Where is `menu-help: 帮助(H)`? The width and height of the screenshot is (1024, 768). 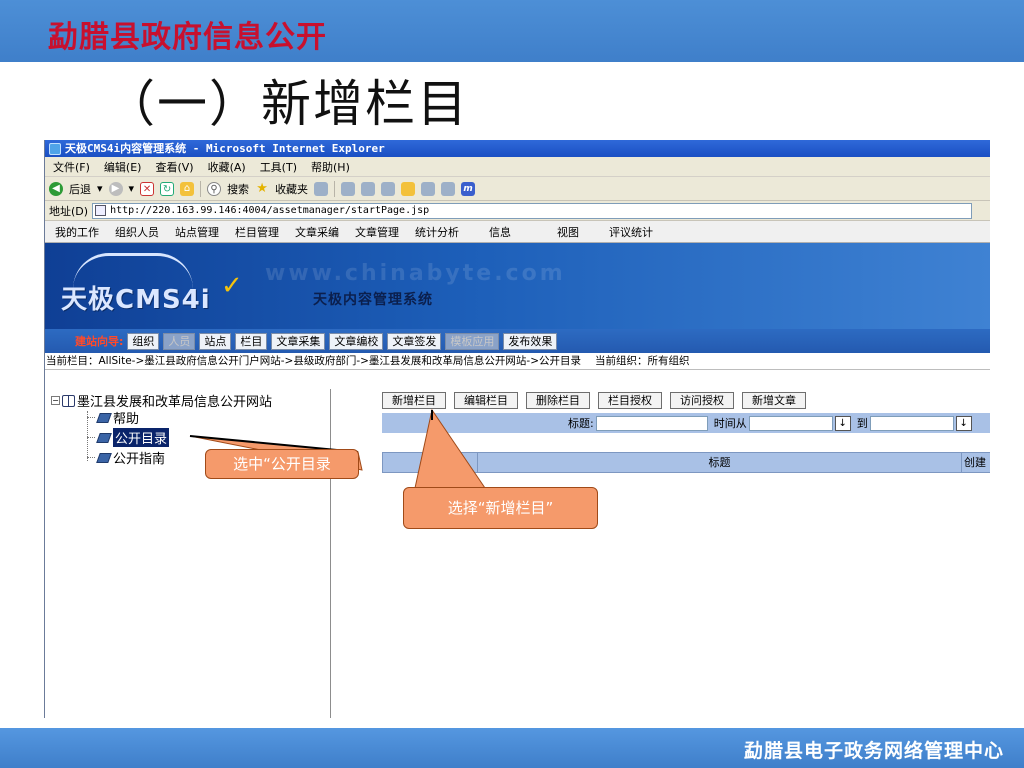 menu-help: 帮助(H) is located at coordinates (330, 167).